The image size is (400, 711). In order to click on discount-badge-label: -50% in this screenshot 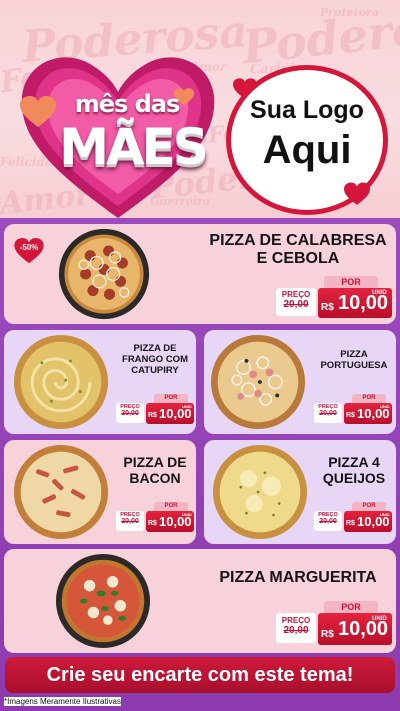, I will do `click(29, 247)`.